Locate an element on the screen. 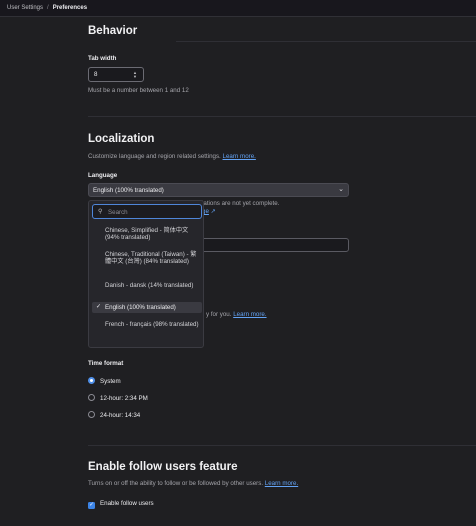 This screenshot has height=526, width=476. tab-width-value: 8 is located at coordinates (96, 74).